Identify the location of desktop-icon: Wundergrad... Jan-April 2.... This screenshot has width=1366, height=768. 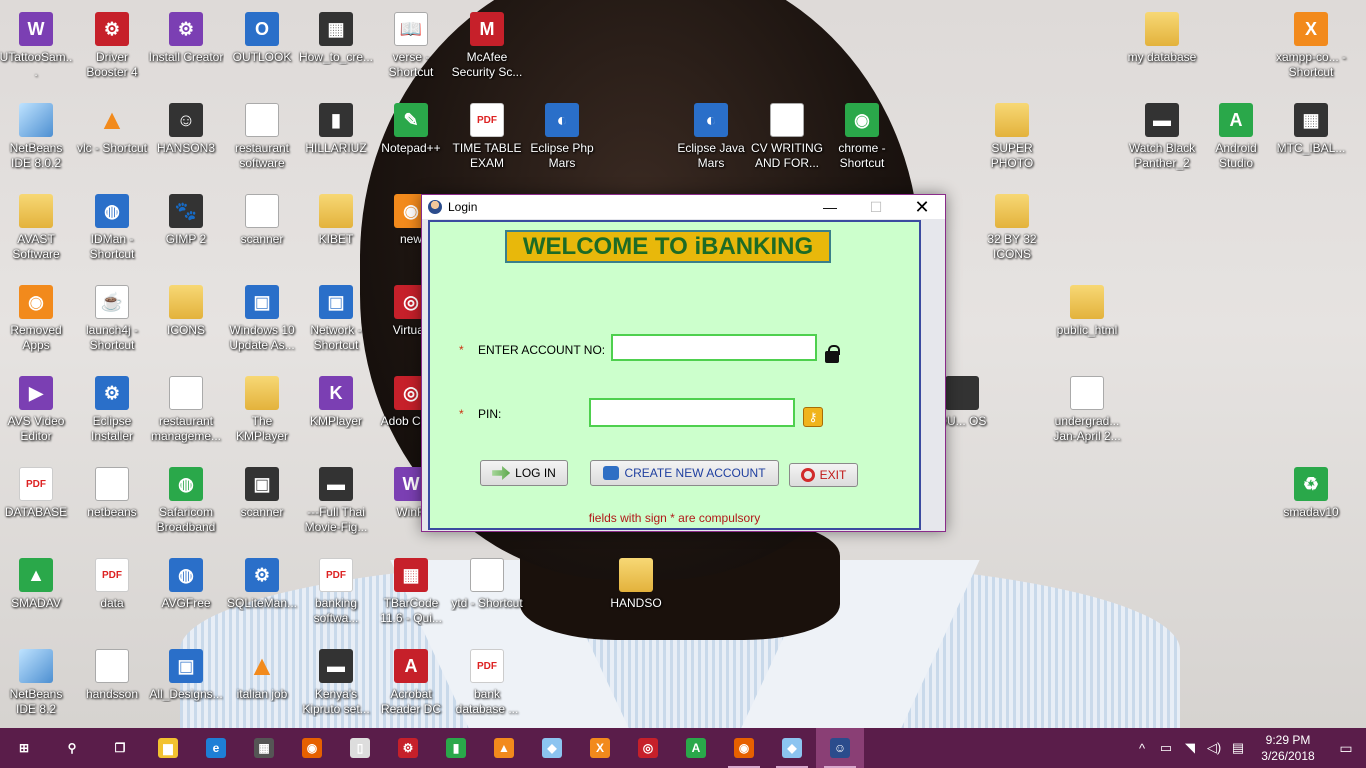
(1087, 407).